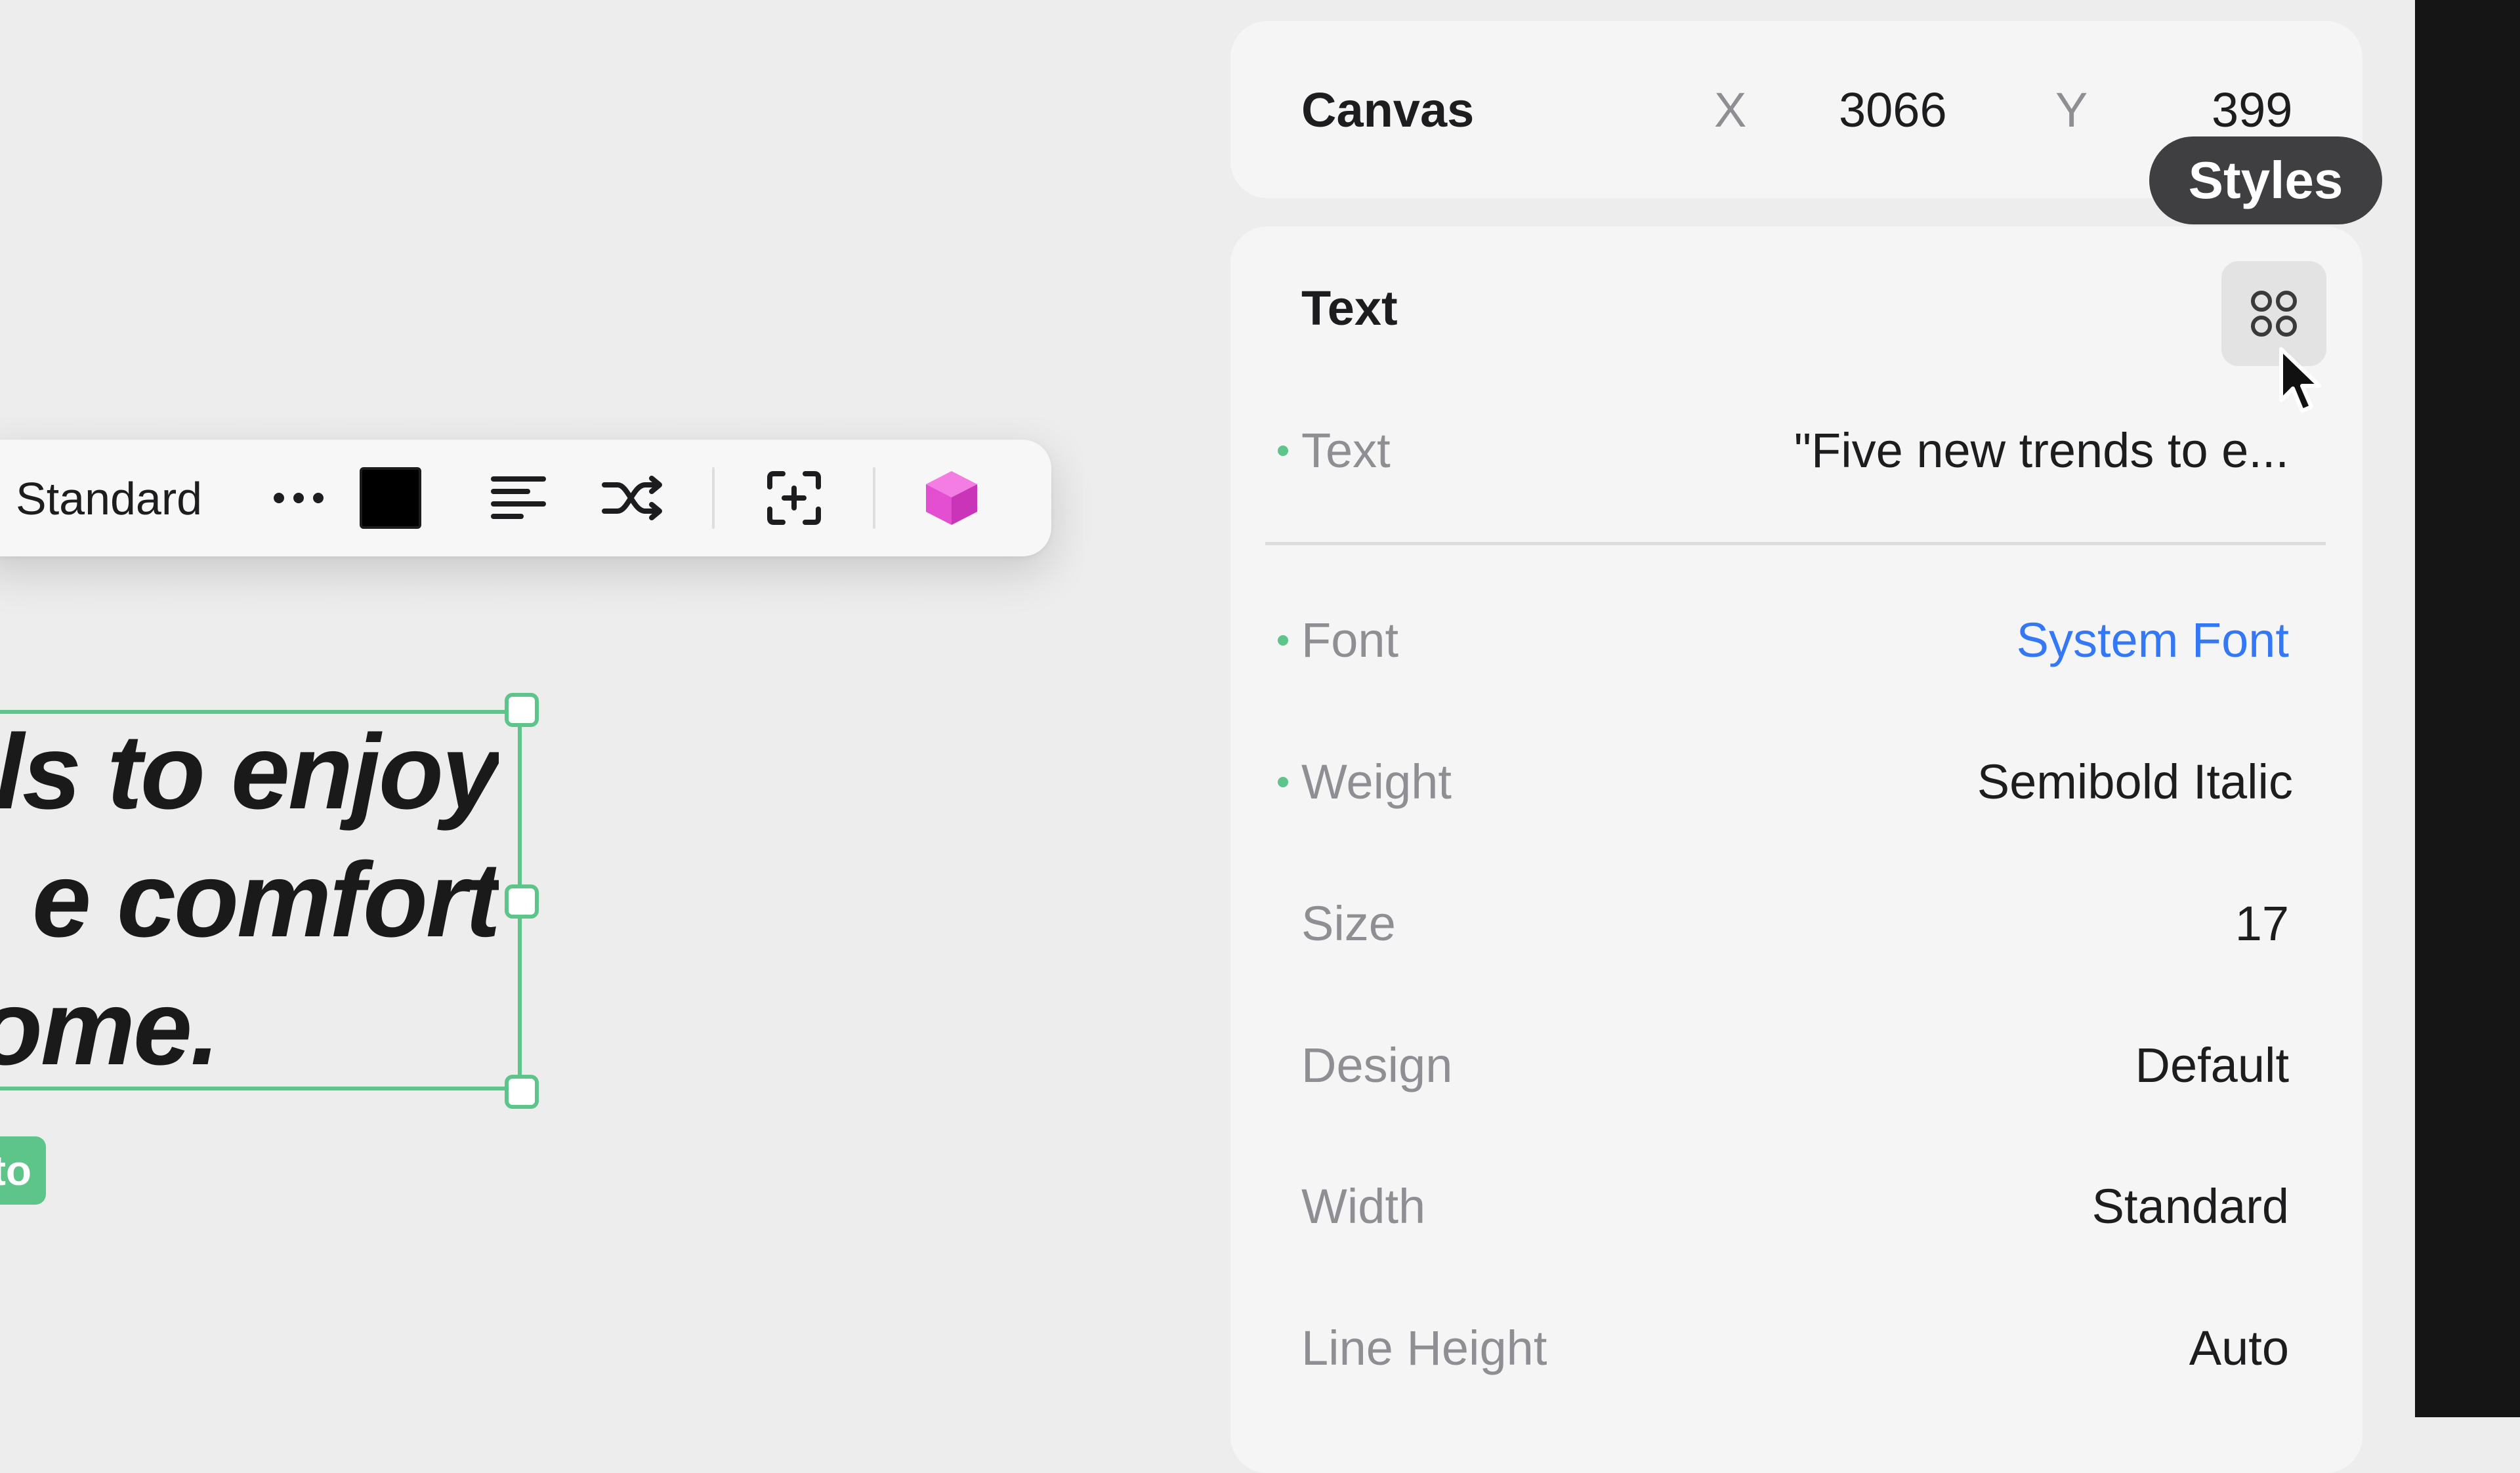  Describe the element at coordinates (2262, 924) in the screenshot. I see `property-value: 17` at that location.